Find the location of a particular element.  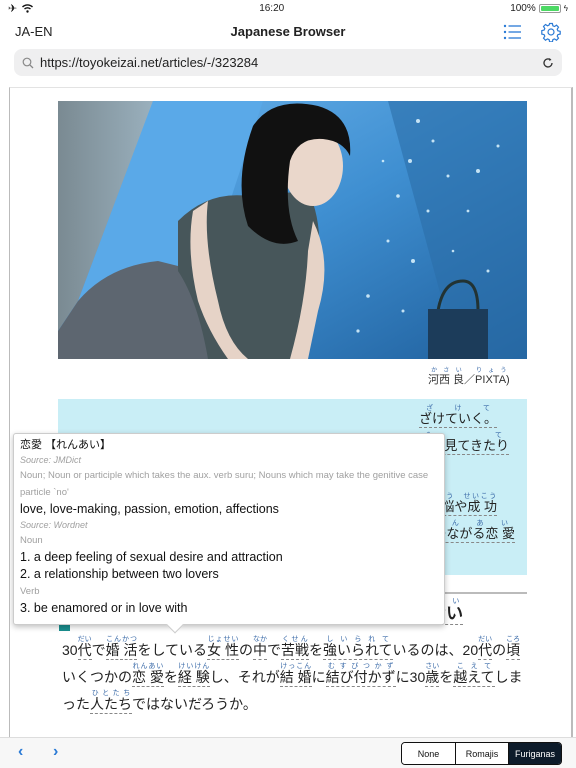

navigation-bar: JA-EN Japanese Browser is located at coordinates (288, 32).